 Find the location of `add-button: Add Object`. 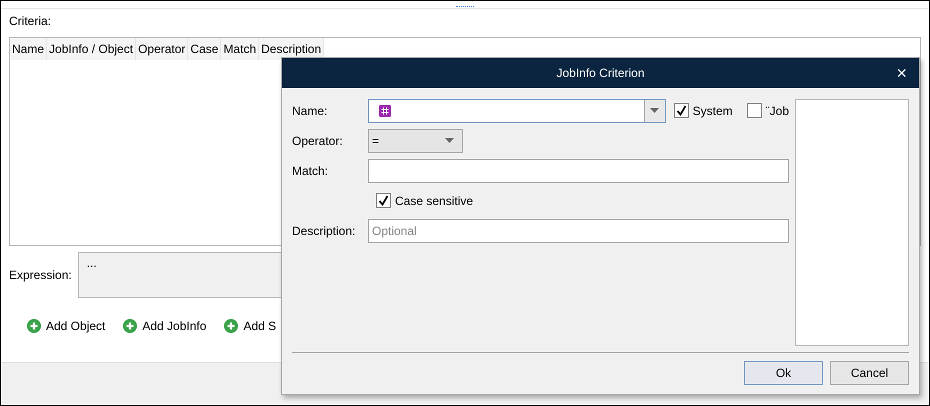

add-button: Add Object is located at coordinates (66, 326).